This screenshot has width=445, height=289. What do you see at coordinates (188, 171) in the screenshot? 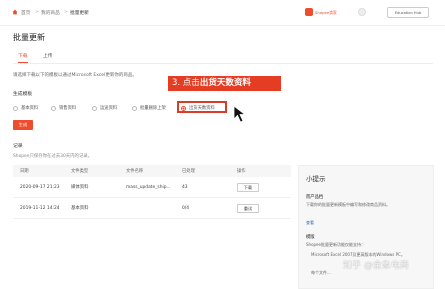
I see `column-header-processed: 已处理` at bounding box center [188, 171].